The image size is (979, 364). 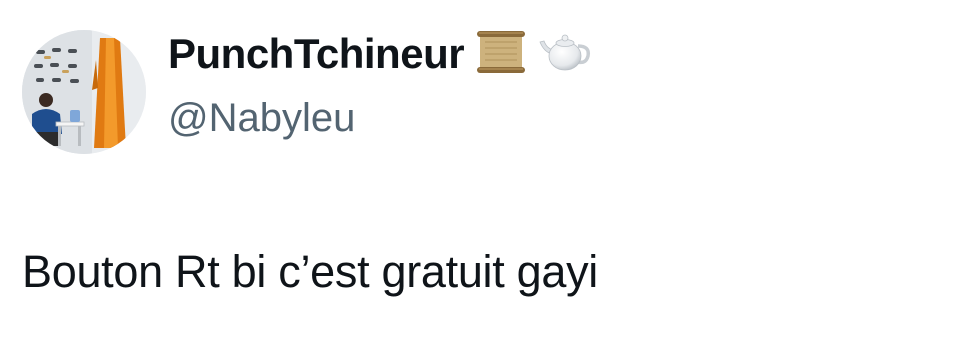 I want to click on scroll-icon, so click(x=501, y=54).